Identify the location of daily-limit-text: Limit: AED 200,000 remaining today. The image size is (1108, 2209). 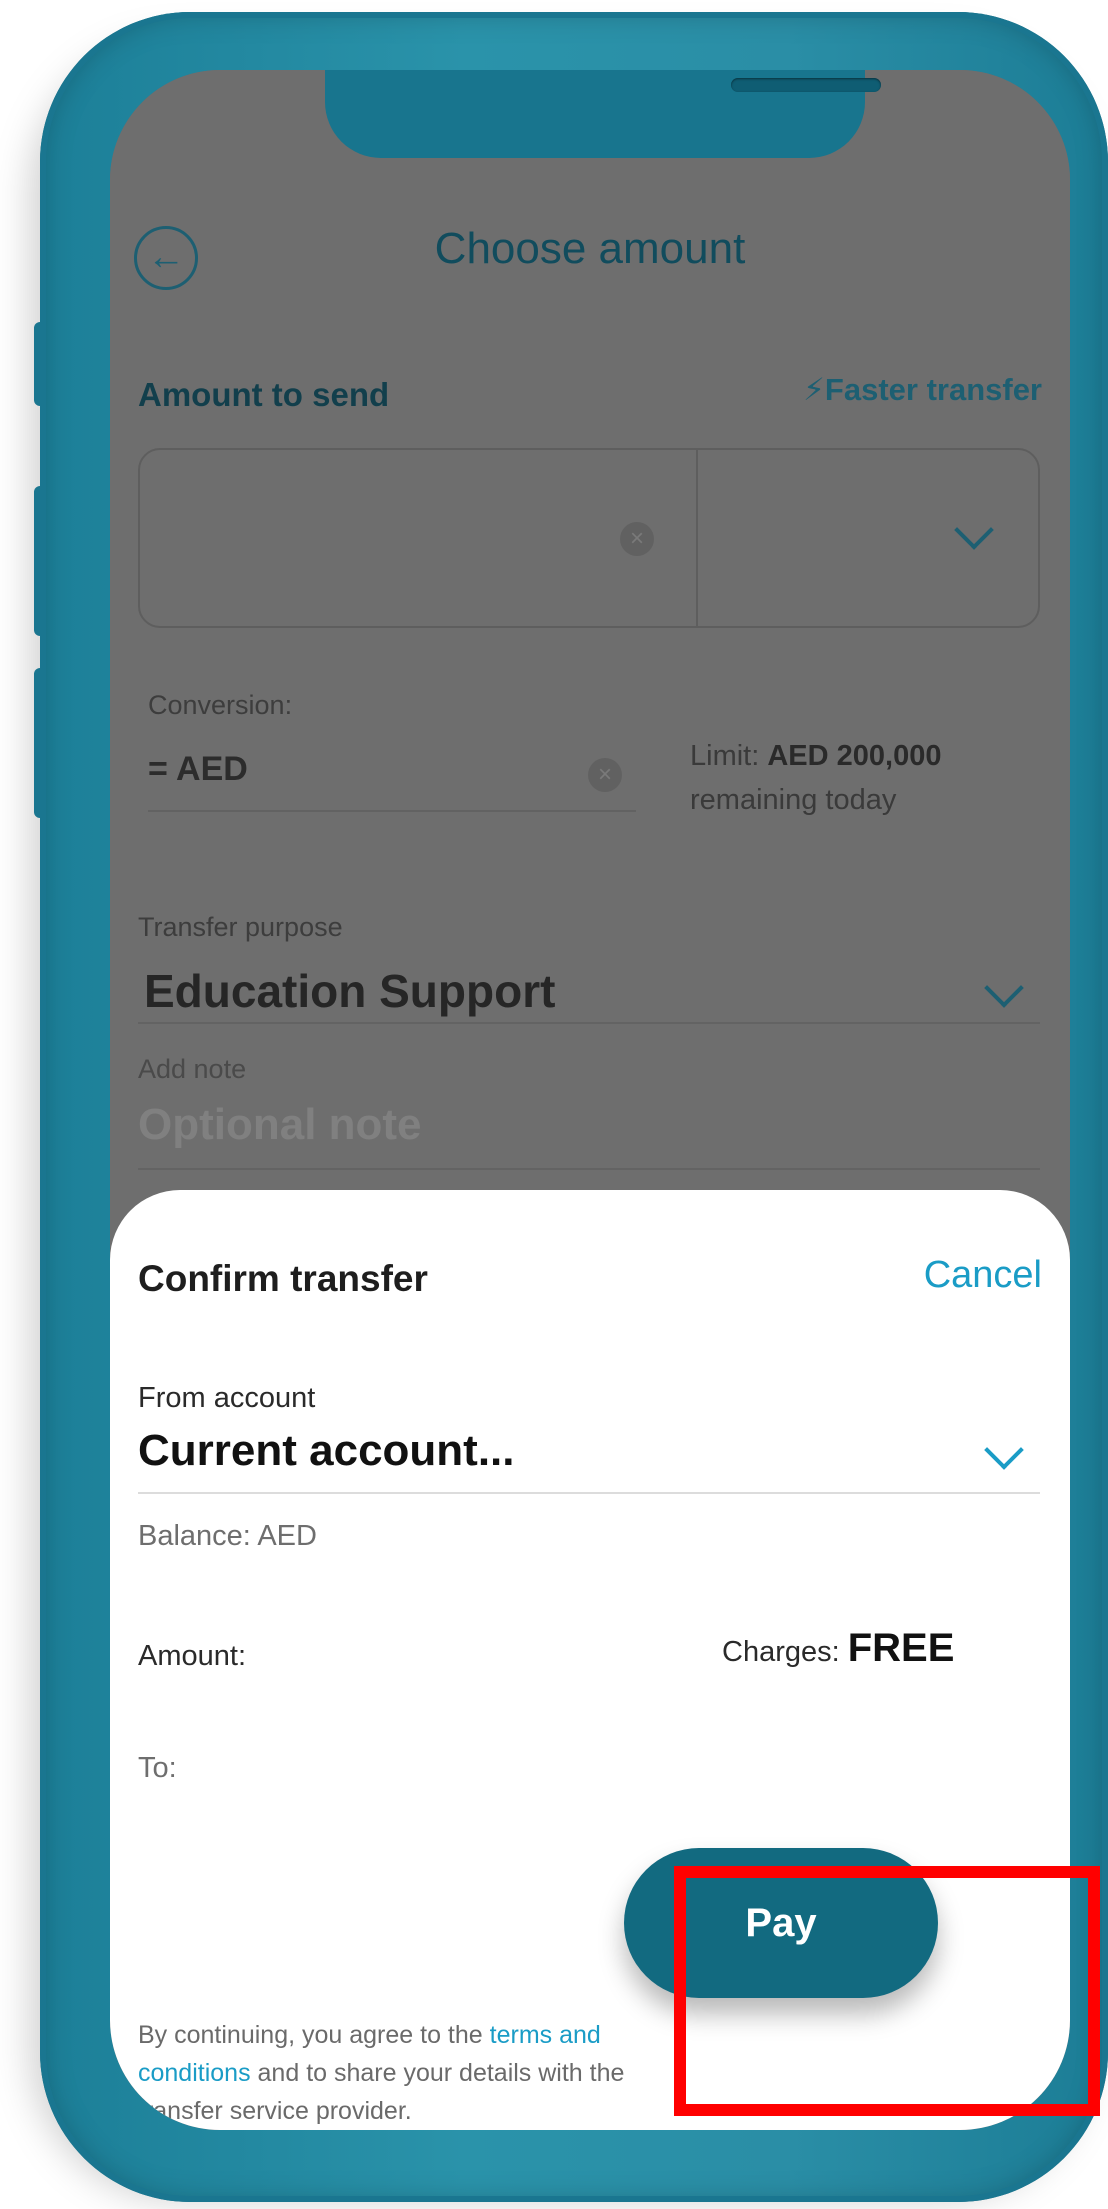
(815, 778).